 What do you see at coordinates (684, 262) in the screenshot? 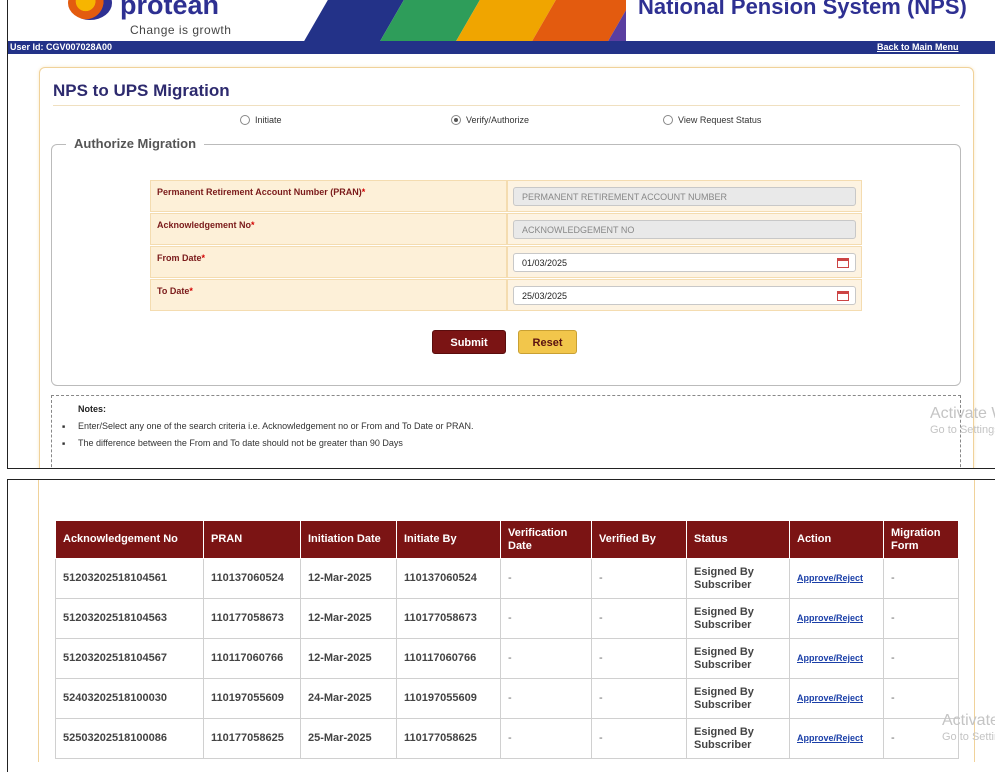
I see `from-date-input: 01/03/2025` at bounding box center [684, 262].